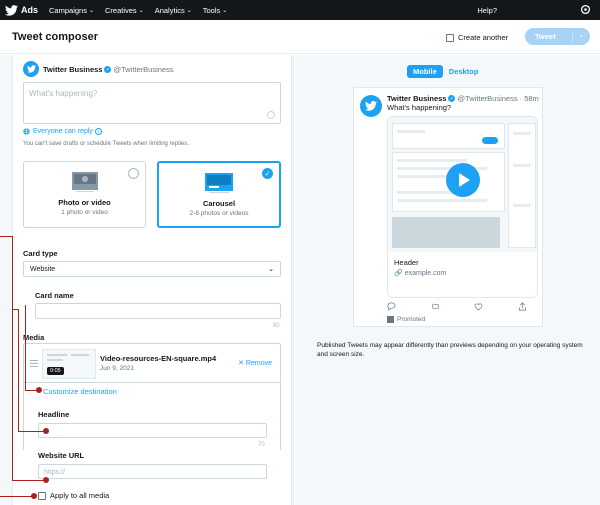 The image size is (600, 505). Describe the element at coordinates (98, 131) in the screenshot. I see `info-icon: i` at that location.